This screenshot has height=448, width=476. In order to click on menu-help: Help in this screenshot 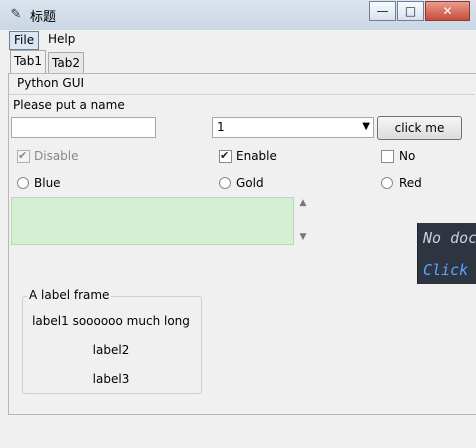, I will do `click(61, 39)`.